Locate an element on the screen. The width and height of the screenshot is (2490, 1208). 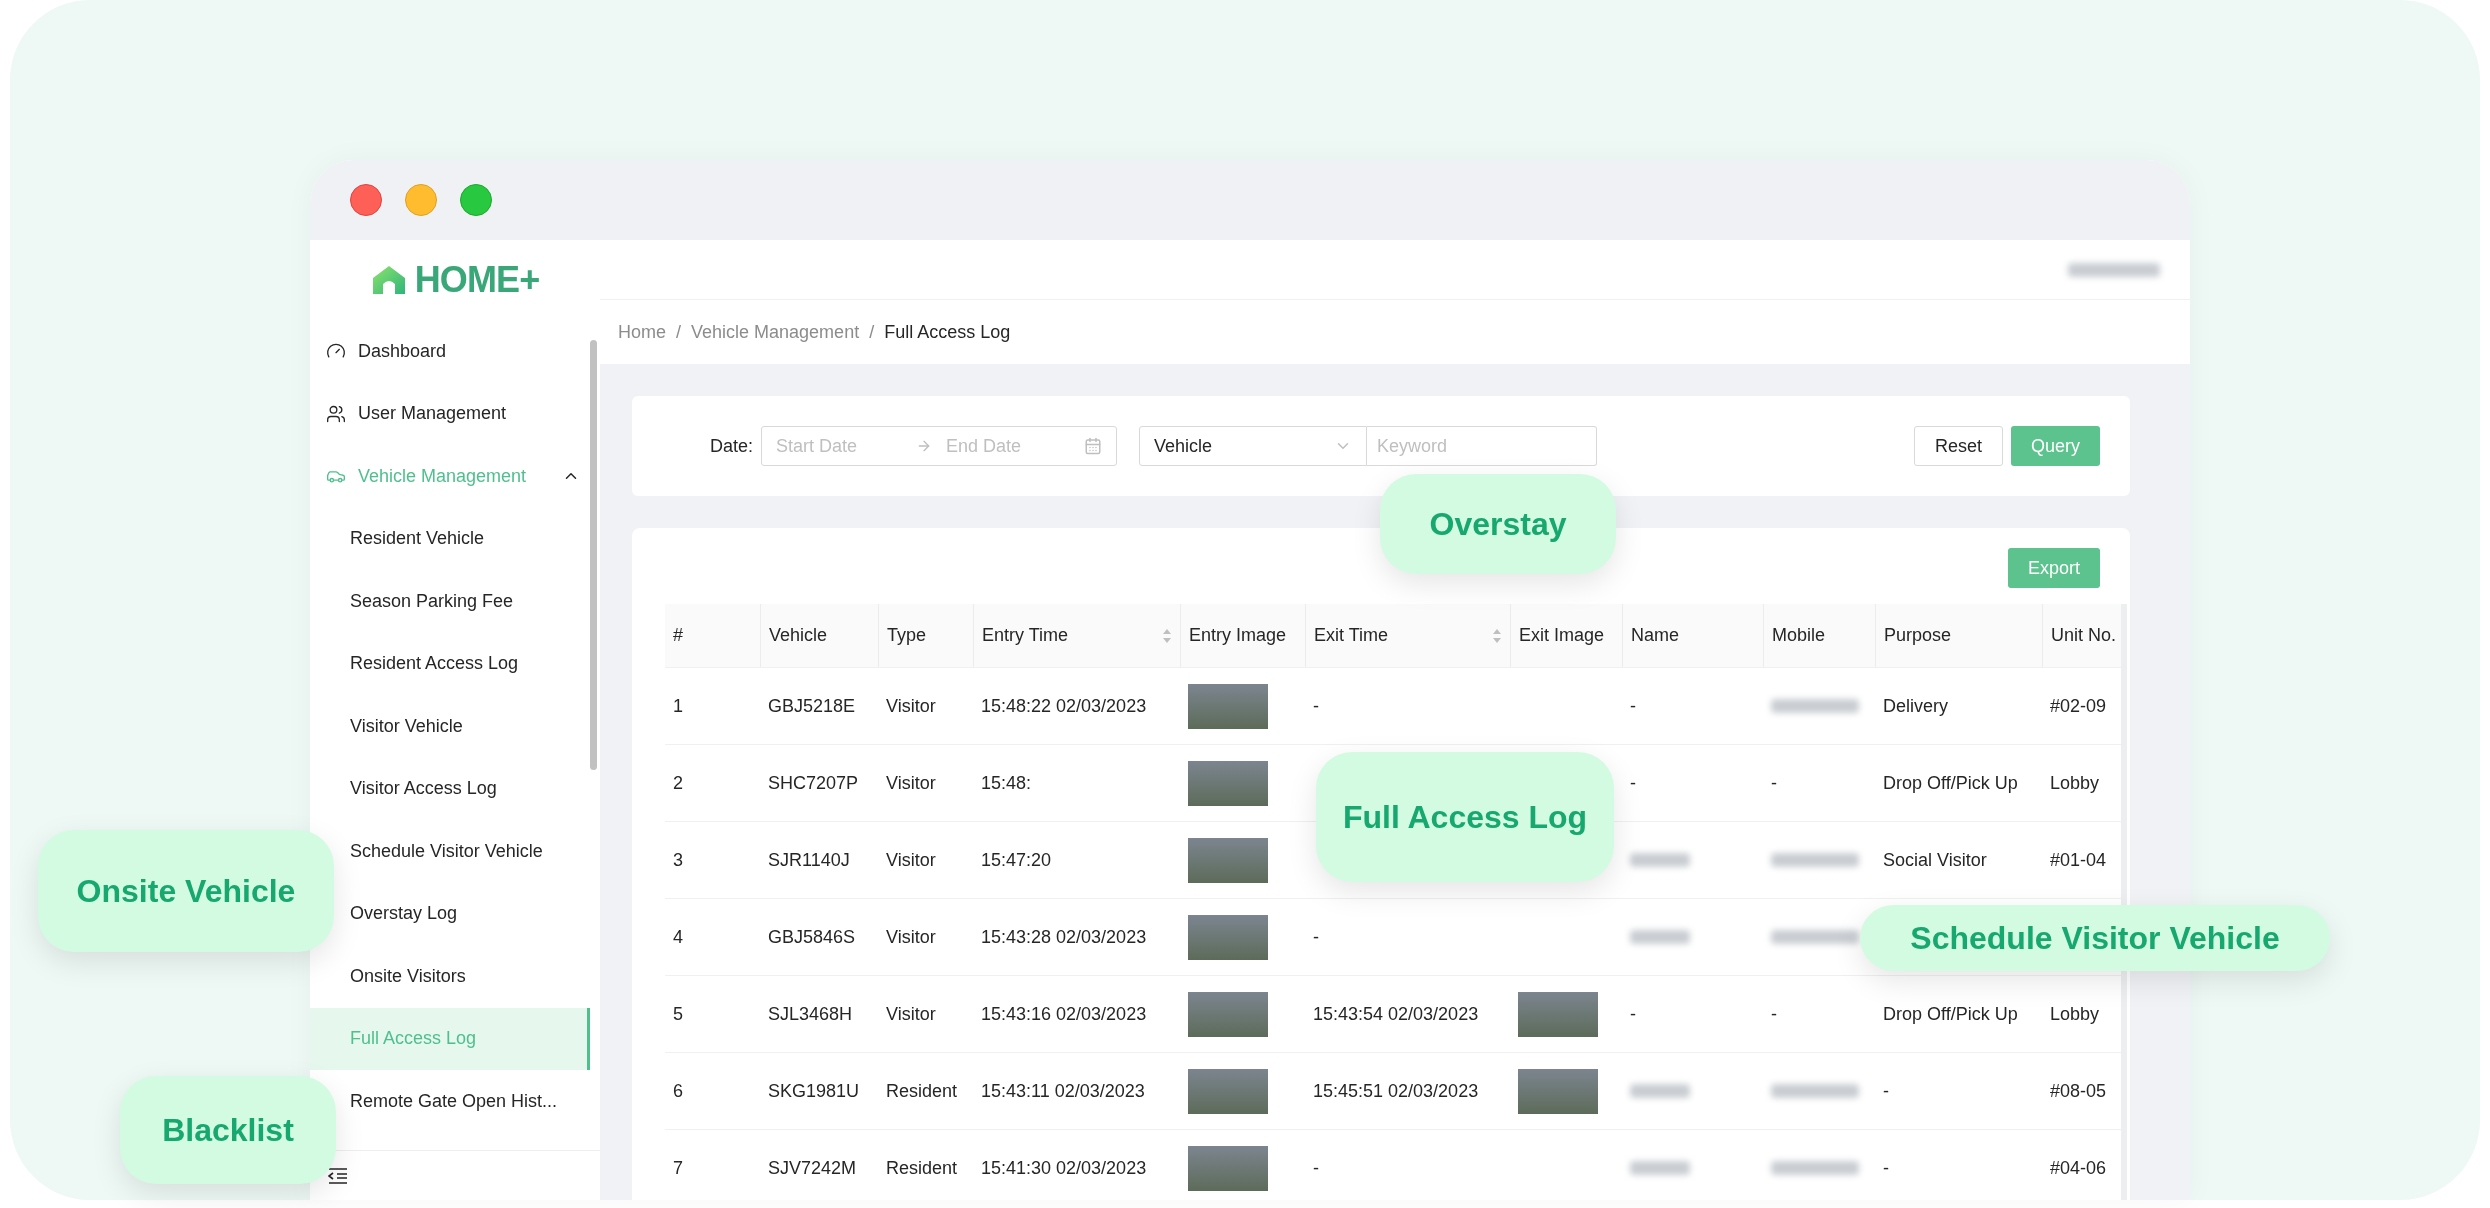
column-header: Type is located at coordinates (925, 635).